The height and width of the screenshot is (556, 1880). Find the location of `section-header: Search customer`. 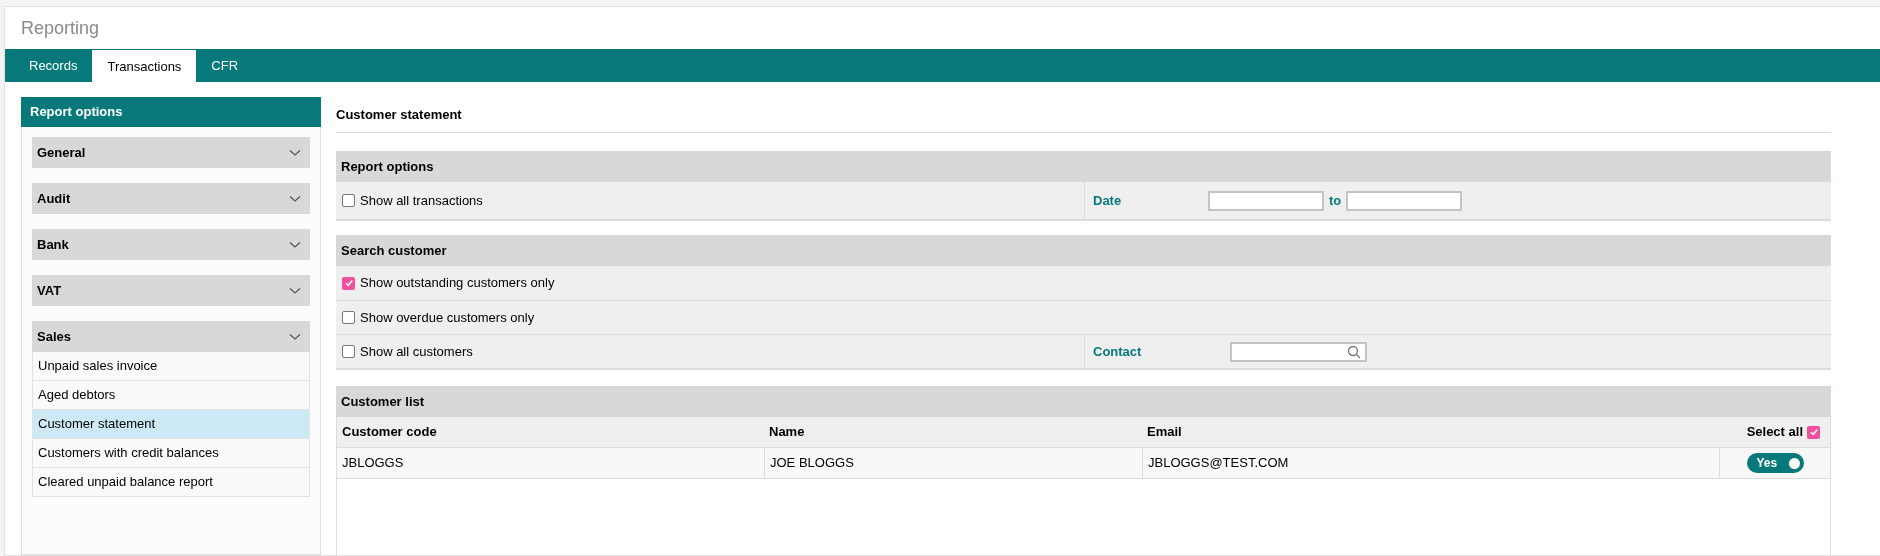

section-header: Search customer is located at coordinates (394, 250).